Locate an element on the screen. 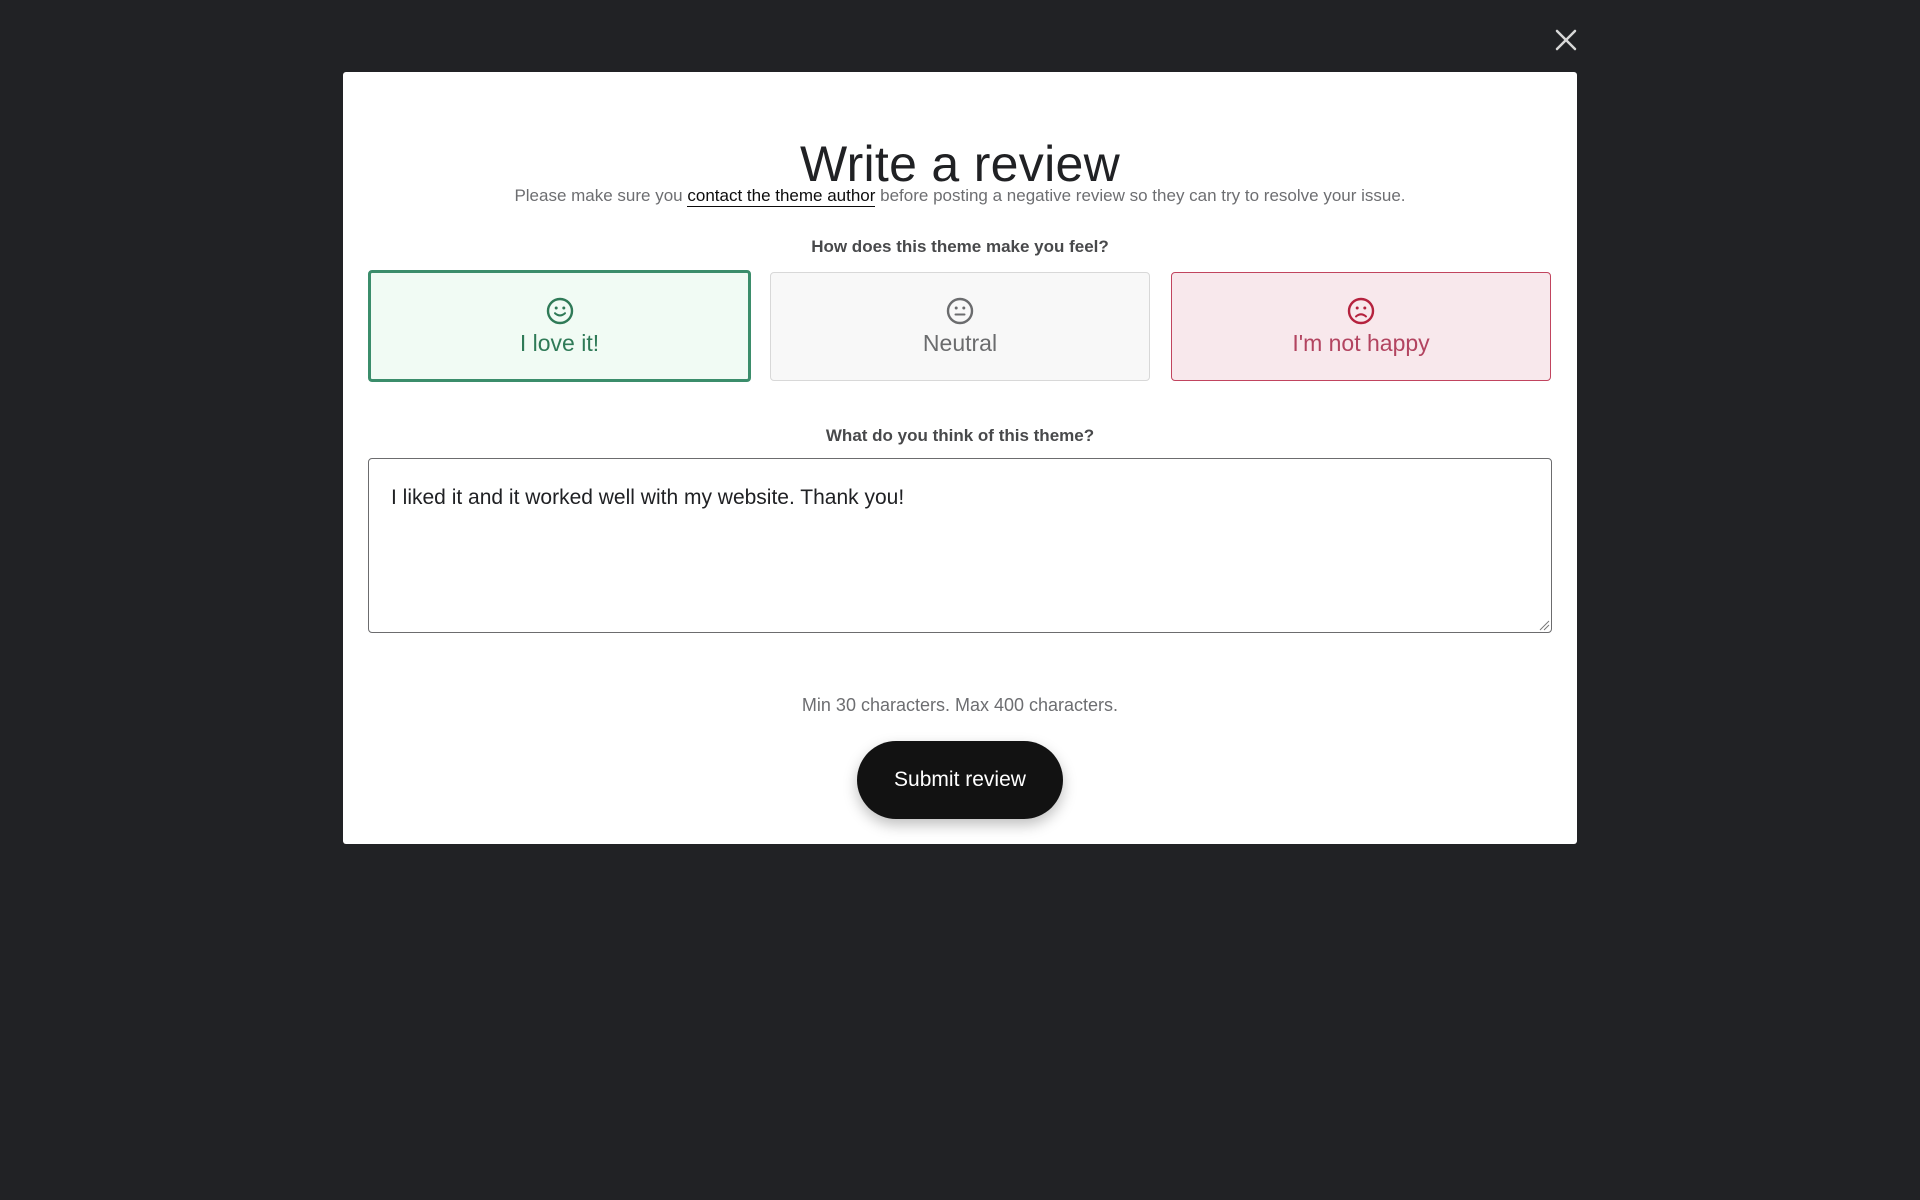 The width and height of the screenshot is (1920, 1200). close-icon is located at coordinates (1566, 40).